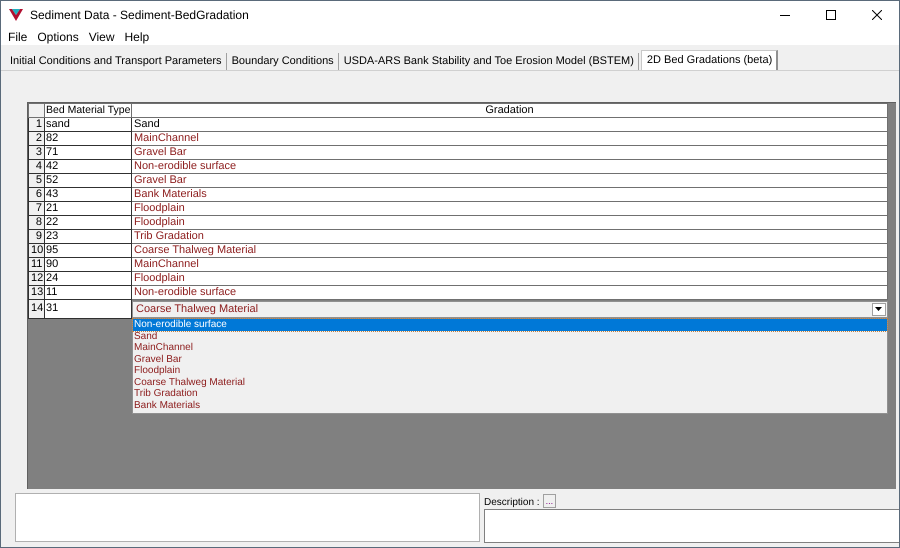  I want to click on row-number: 14, so click(36, 309).